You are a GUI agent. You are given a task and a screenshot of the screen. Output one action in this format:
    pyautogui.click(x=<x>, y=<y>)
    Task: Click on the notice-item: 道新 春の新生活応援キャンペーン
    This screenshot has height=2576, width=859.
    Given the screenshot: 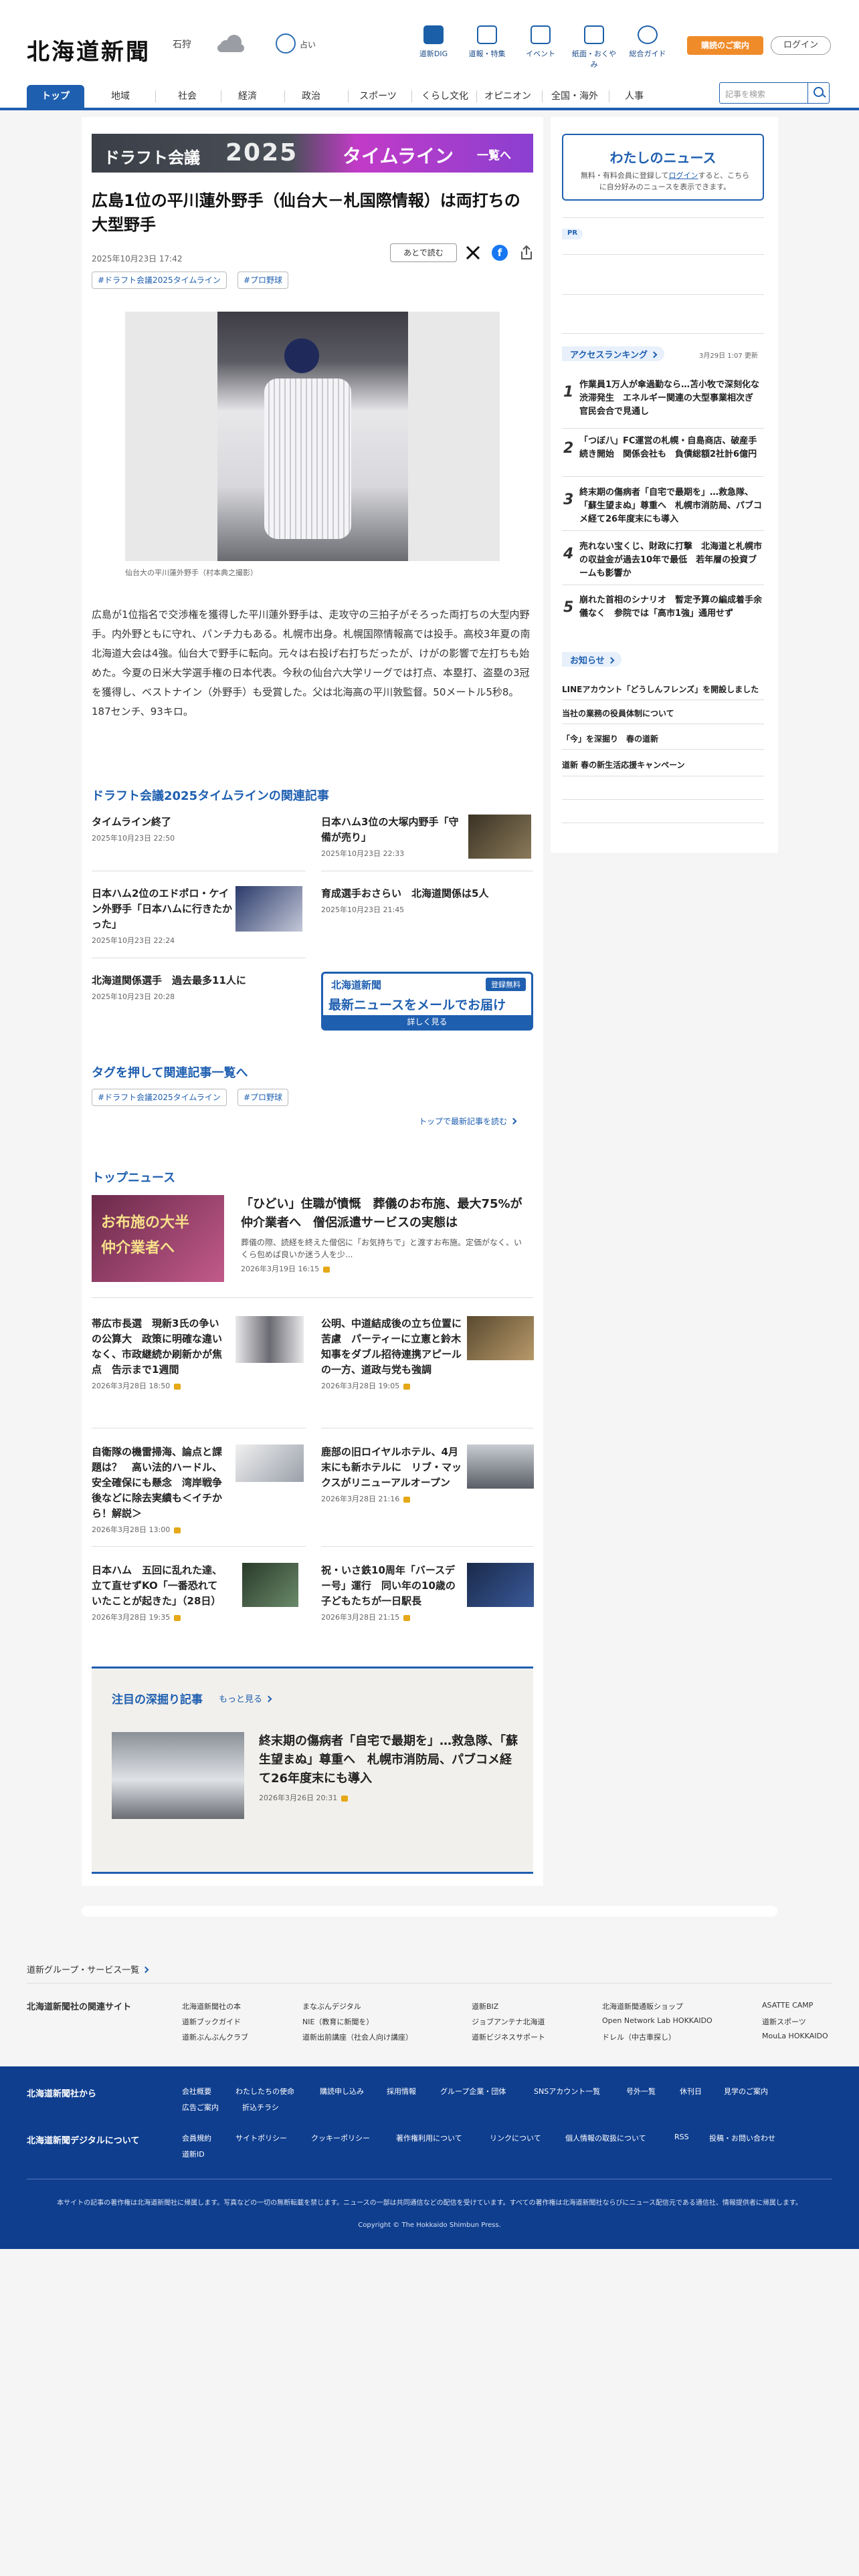 What is the action you would take?
    pyautogui.click(x=623, y=765)
    